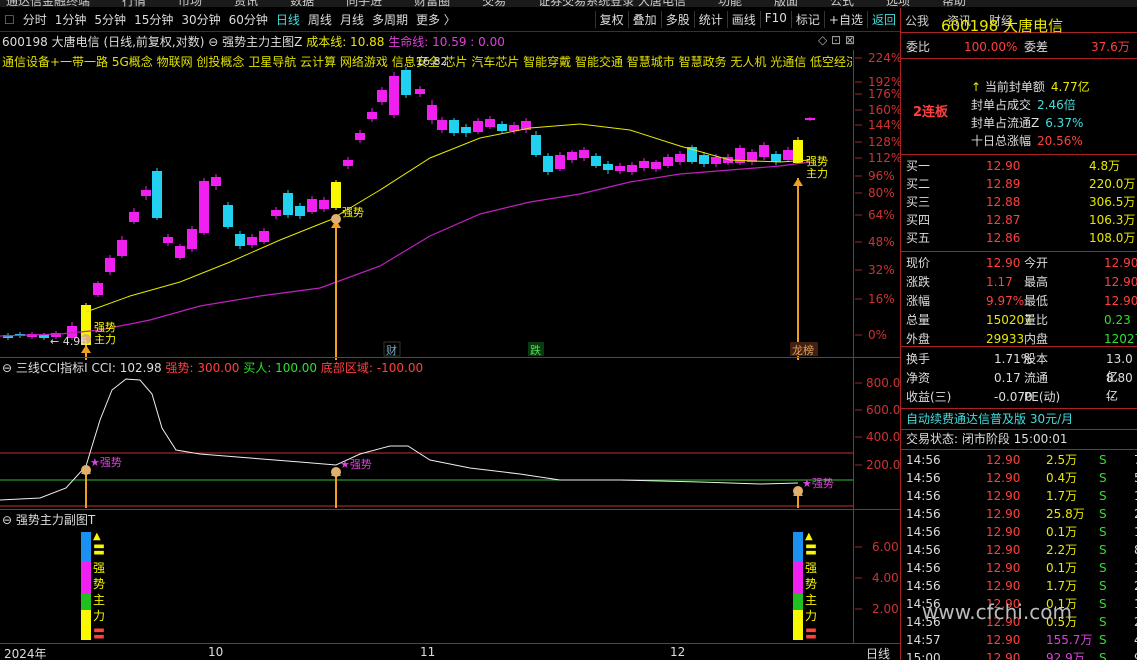  Describe the element at coordinates (677, 19) in the screenshot. I see `tool-button-2: 多股` at that location.